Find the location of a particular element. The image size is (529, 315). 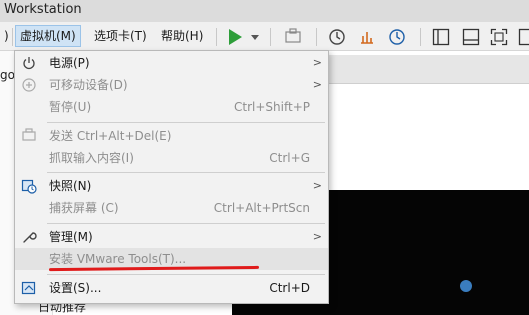

library-view-icon is located at coordinates (441, 37).